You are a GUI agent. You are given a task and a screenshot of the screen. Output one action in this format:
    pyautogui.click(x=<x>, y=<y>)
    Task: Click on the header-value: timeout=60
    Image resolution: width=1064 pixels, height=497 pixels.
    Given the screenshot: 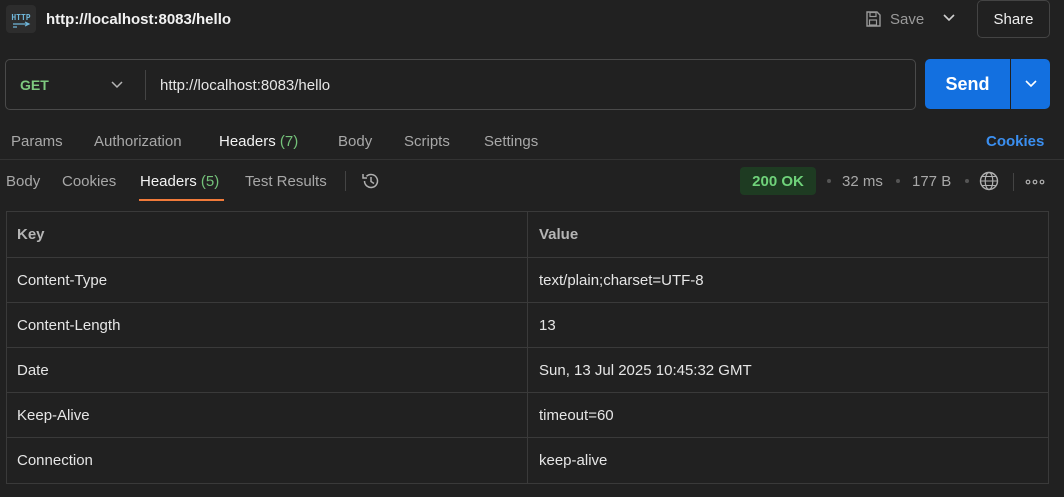 What is the action you would take?
    pyautogui.click(x=788, y=415)
    